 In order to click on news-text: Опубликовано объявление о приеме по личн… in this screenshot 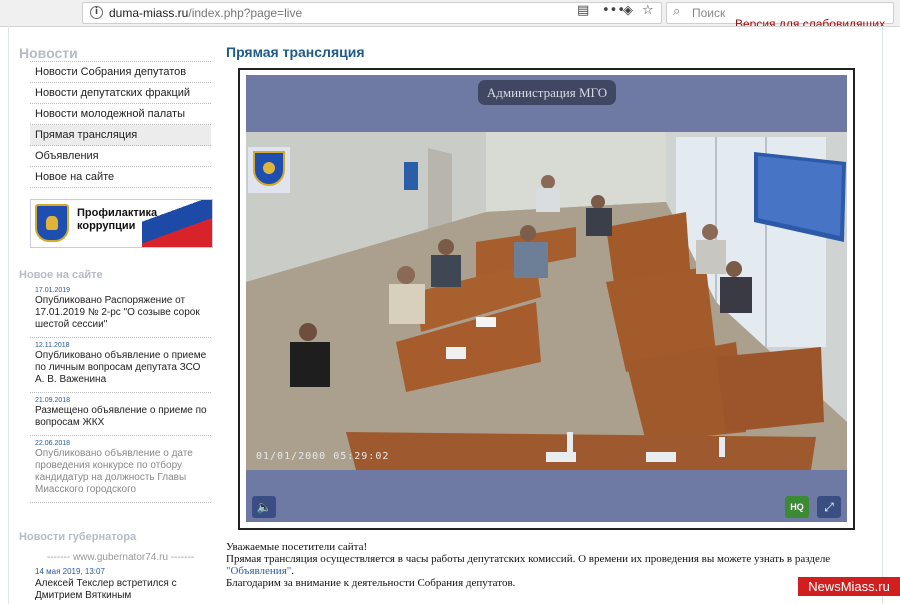, I will do `click(123, 368)`.